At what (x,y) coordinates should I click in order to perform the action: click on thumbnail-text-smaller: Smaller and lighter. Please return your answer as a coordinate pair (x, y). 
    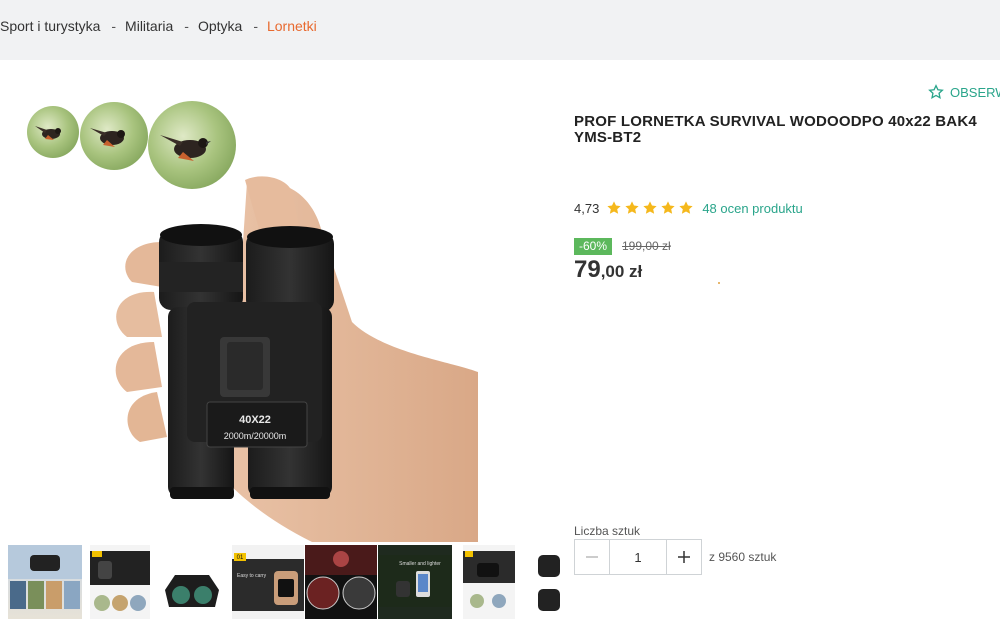
    Looking at the image, I should click on (420, 564).